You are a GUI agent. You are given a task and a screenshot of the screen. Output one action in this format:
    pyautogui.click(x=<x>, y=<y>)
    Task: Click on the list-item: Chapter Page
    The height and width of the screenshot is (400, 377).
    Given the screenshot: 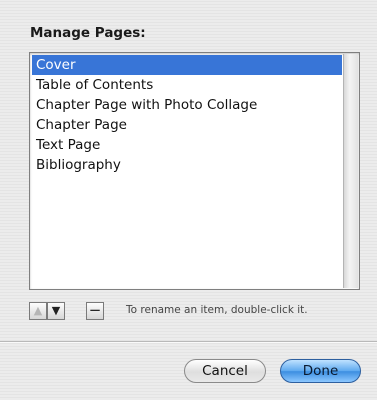 What is the action you would take?
    pyautogui.click(x=187, y=125)
    